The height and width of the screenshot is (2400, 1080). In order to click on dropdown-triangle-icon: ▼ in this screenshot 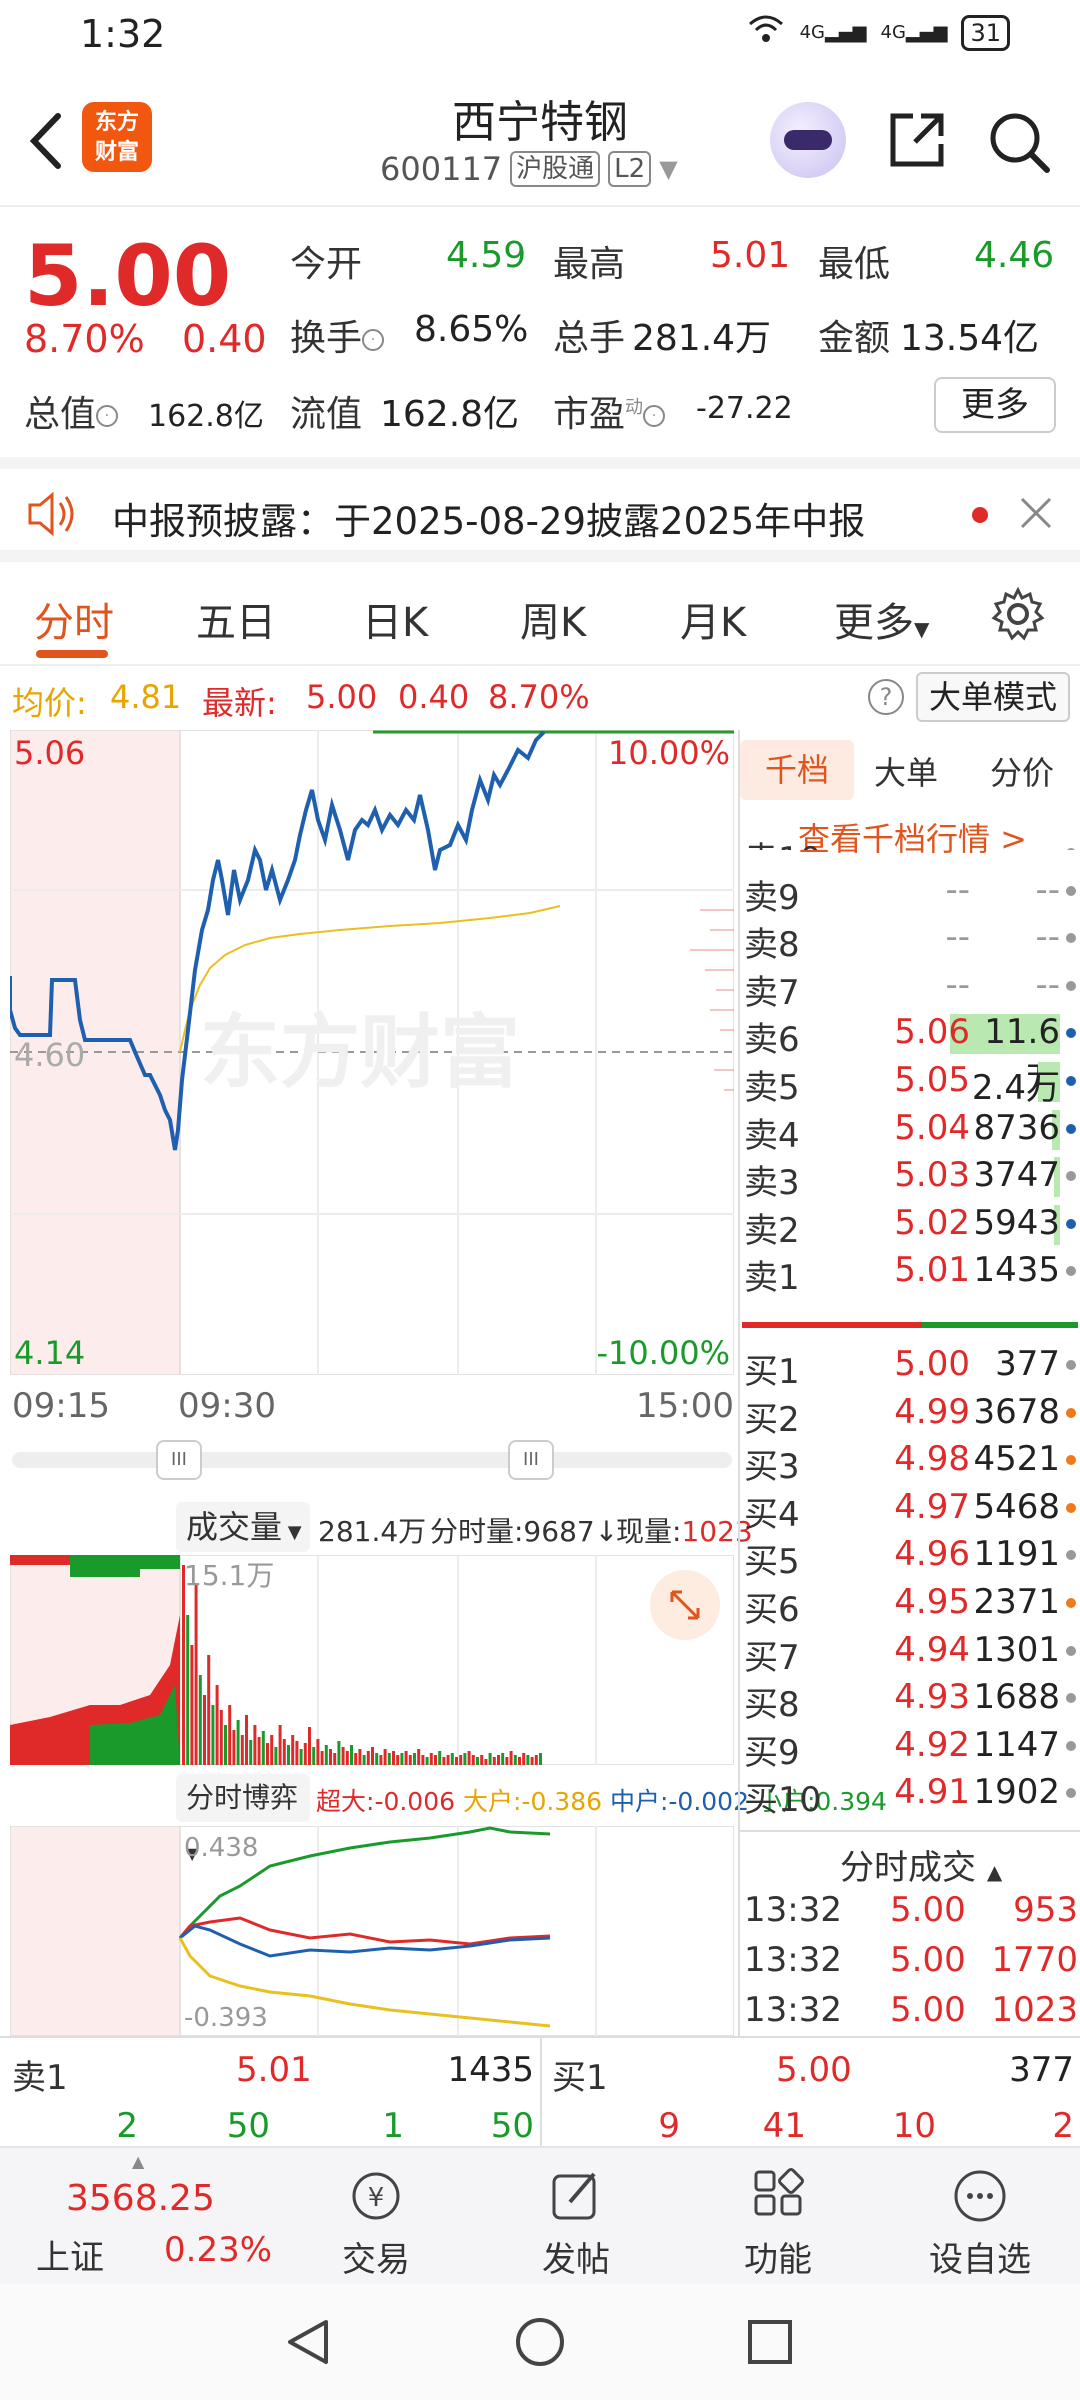, I will do `click(668, 169)`.